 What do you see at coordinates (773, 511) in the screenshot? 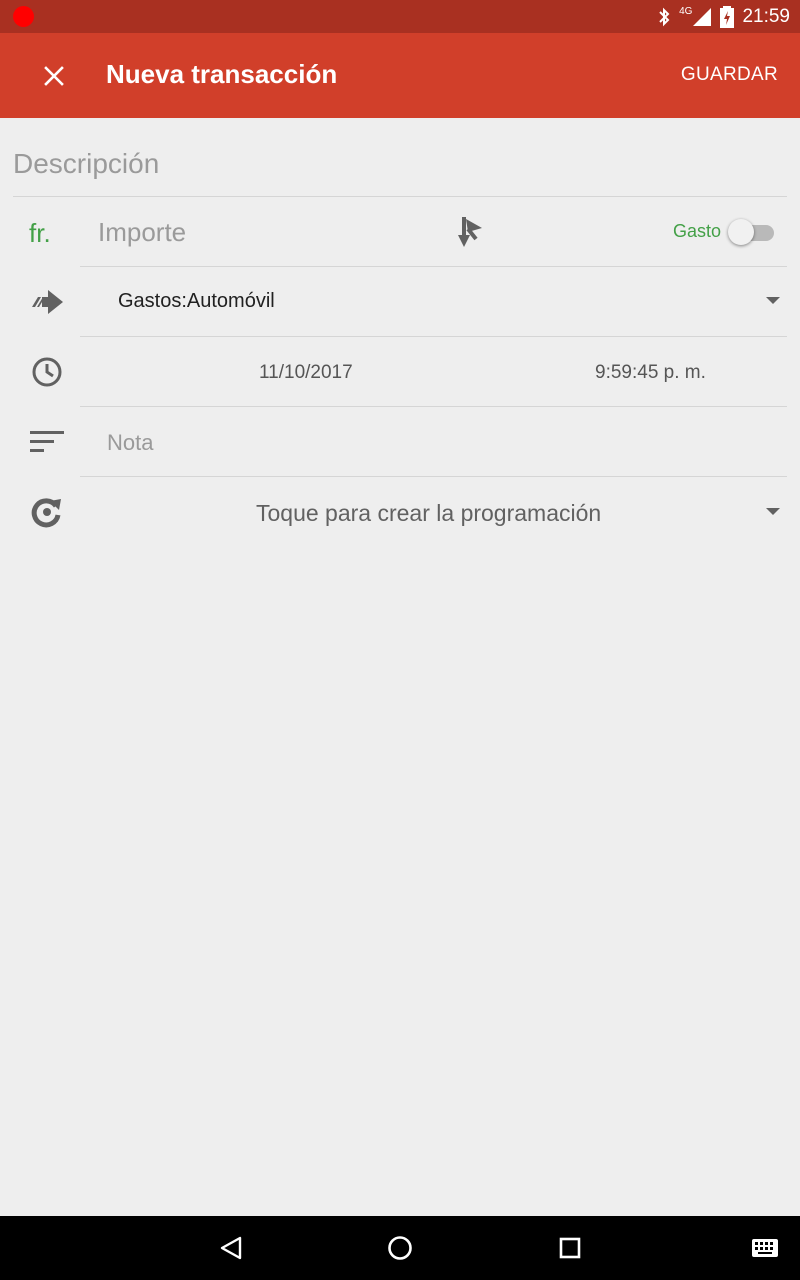
I see `schedule-dropdown-arrow-icon` at bounding box center [773, 511].